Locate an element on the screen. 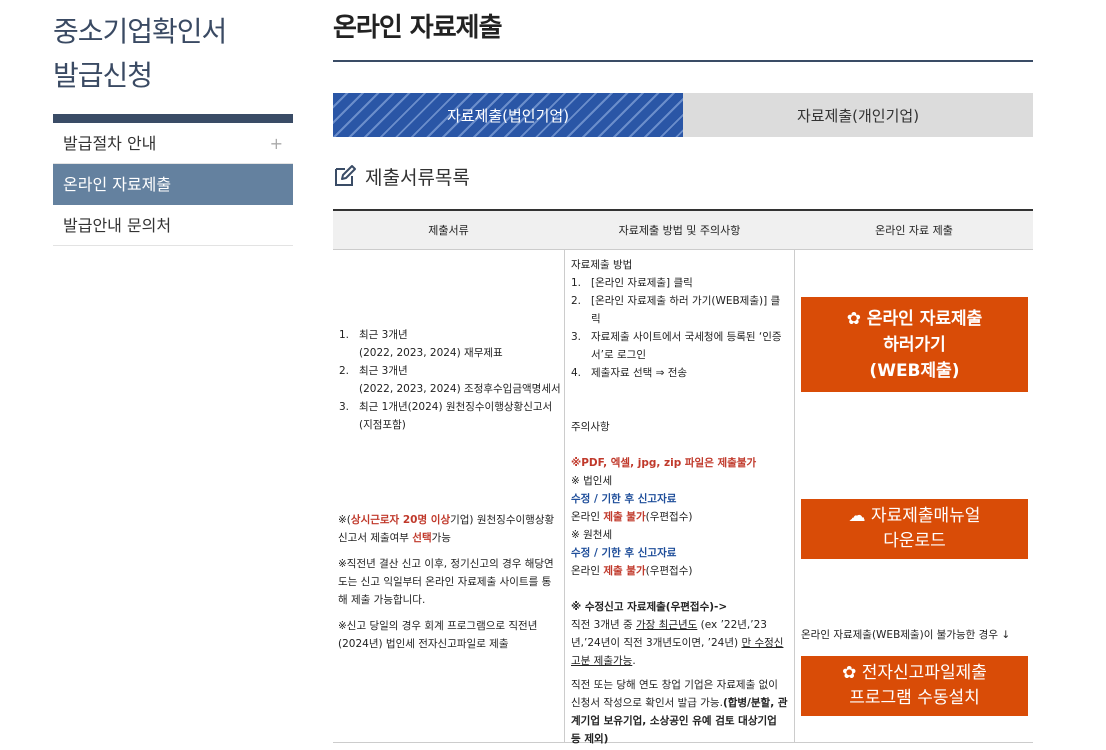 Image resolution: width=1106 pixels, height=750 pixels. table-header: 제출서류 자료제출 방법 및 주의사항 온라인 자료 제출 is located at coordinates (683, 230).